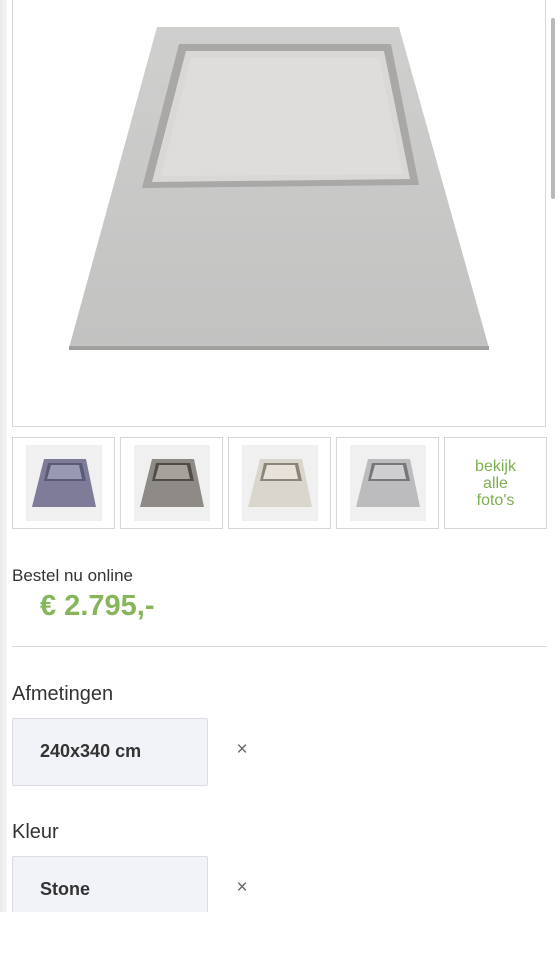  What do you see at coordinates (97, 606) in the screenshot?
I see `price: € 2.795,-` at bounding box center [97, 606].